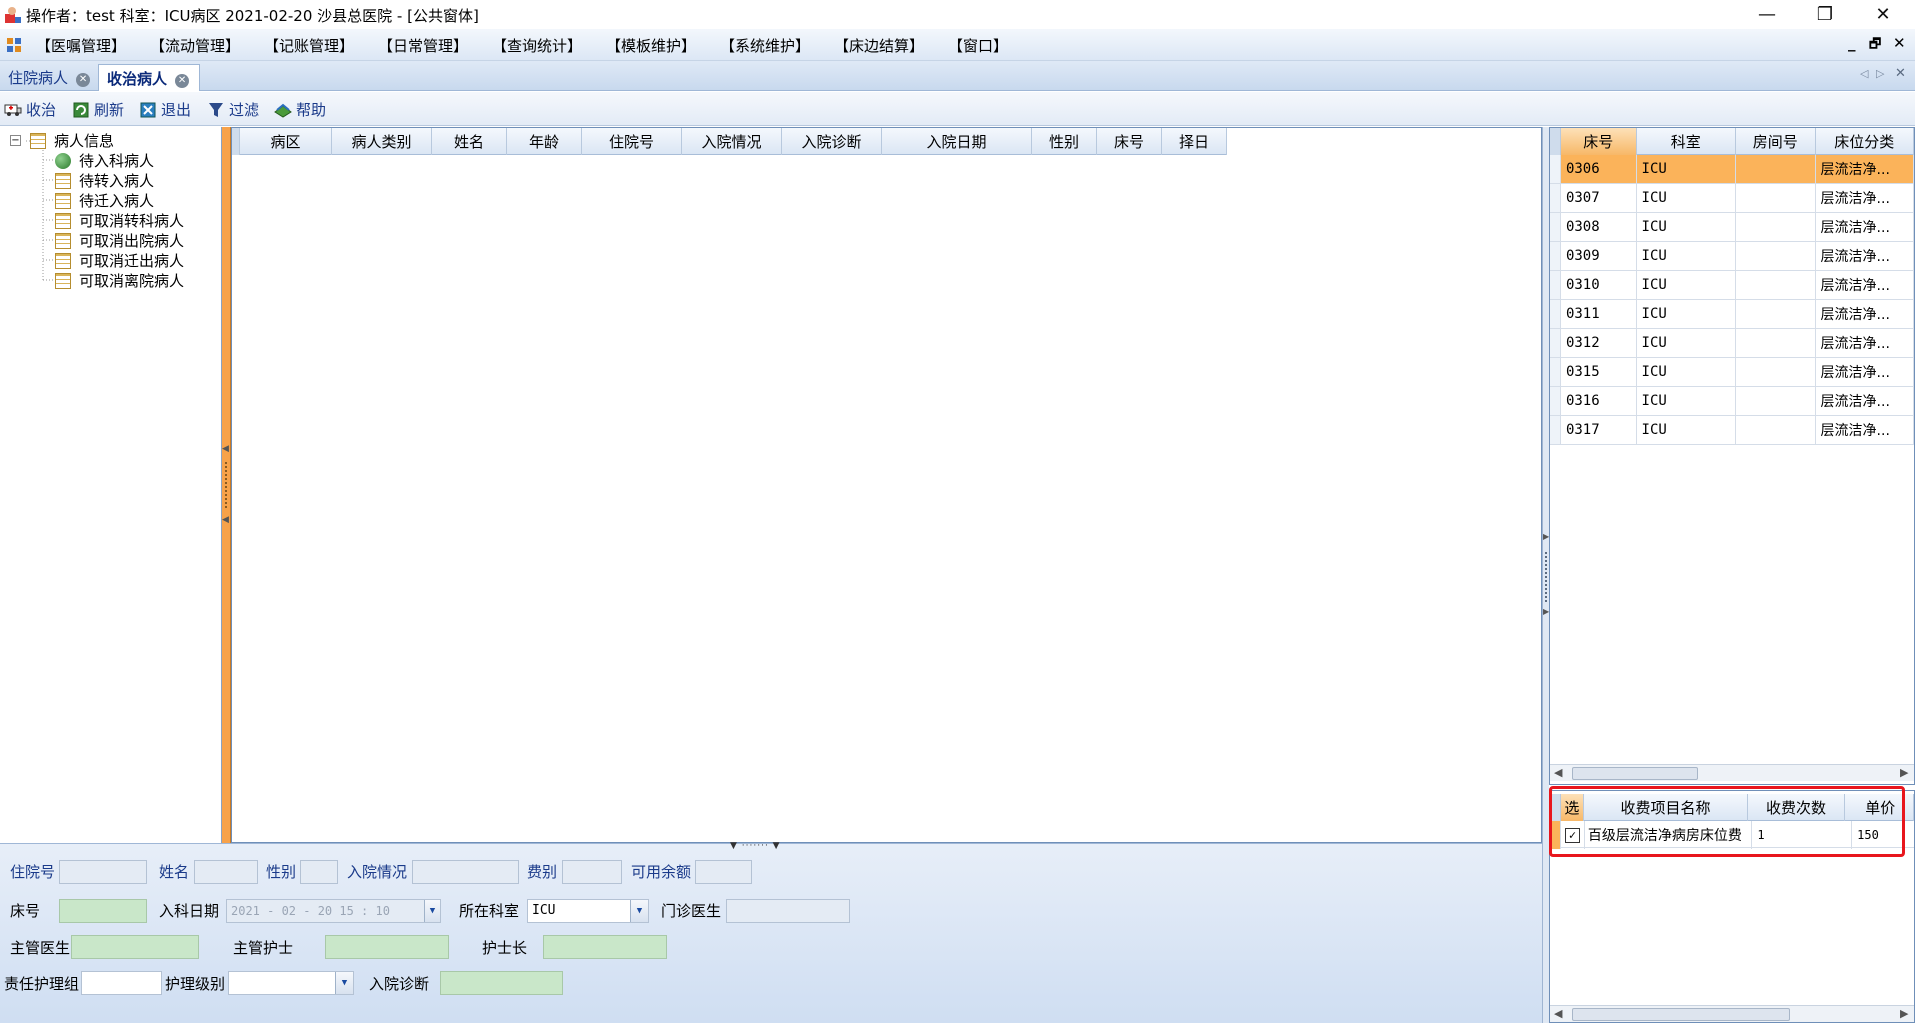  What do you see at coordinates (605, 947) in the screenshot?
I see `head-nurse-field` at bounding box center [605, 947].